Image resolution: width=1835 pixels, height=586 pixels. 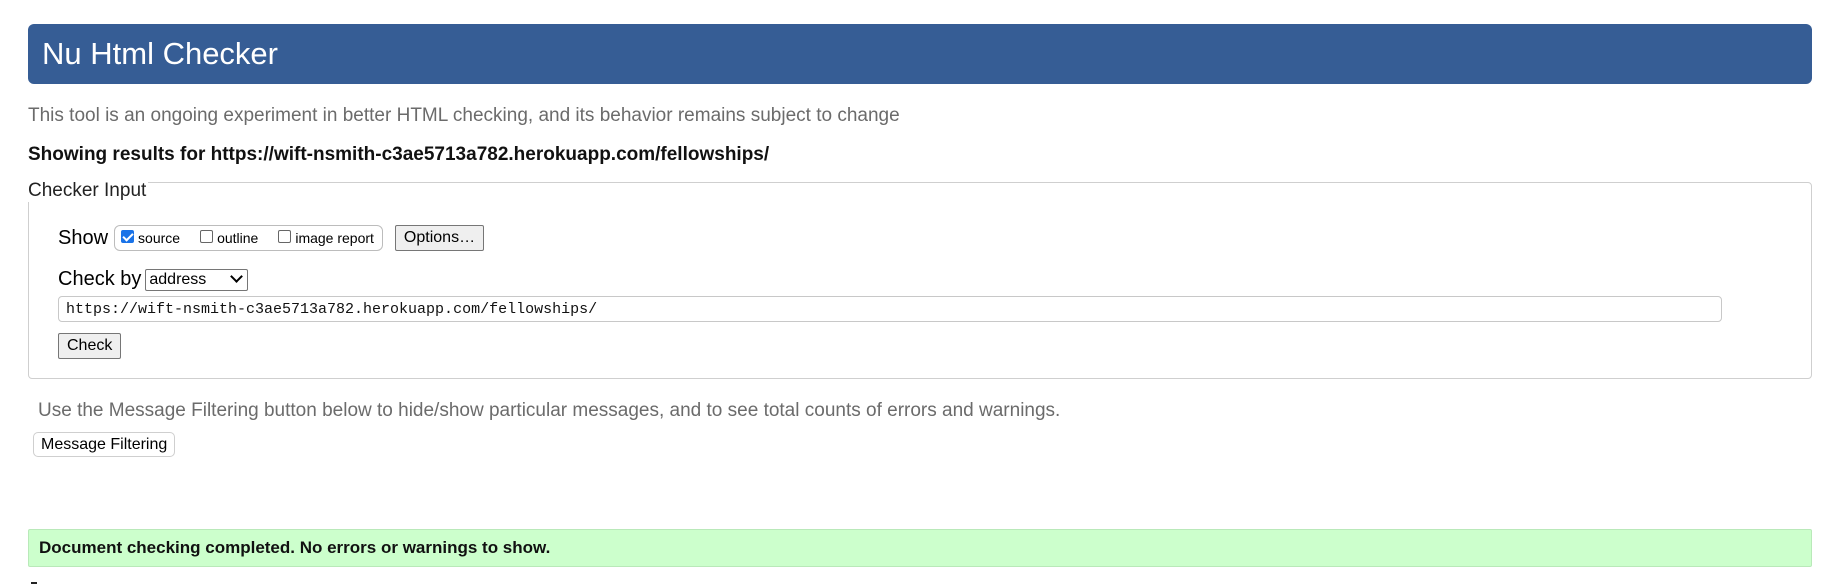 I want to click on message-filtering-button: Message Filtering, so click(x=104, y=444).